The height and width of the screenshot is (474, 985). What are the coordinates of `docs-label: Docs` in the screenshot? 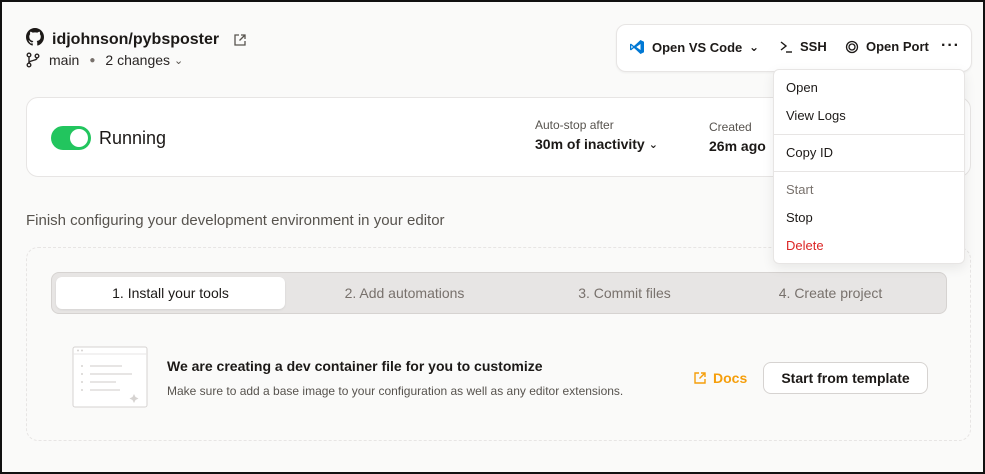 It's located at (730, 378).